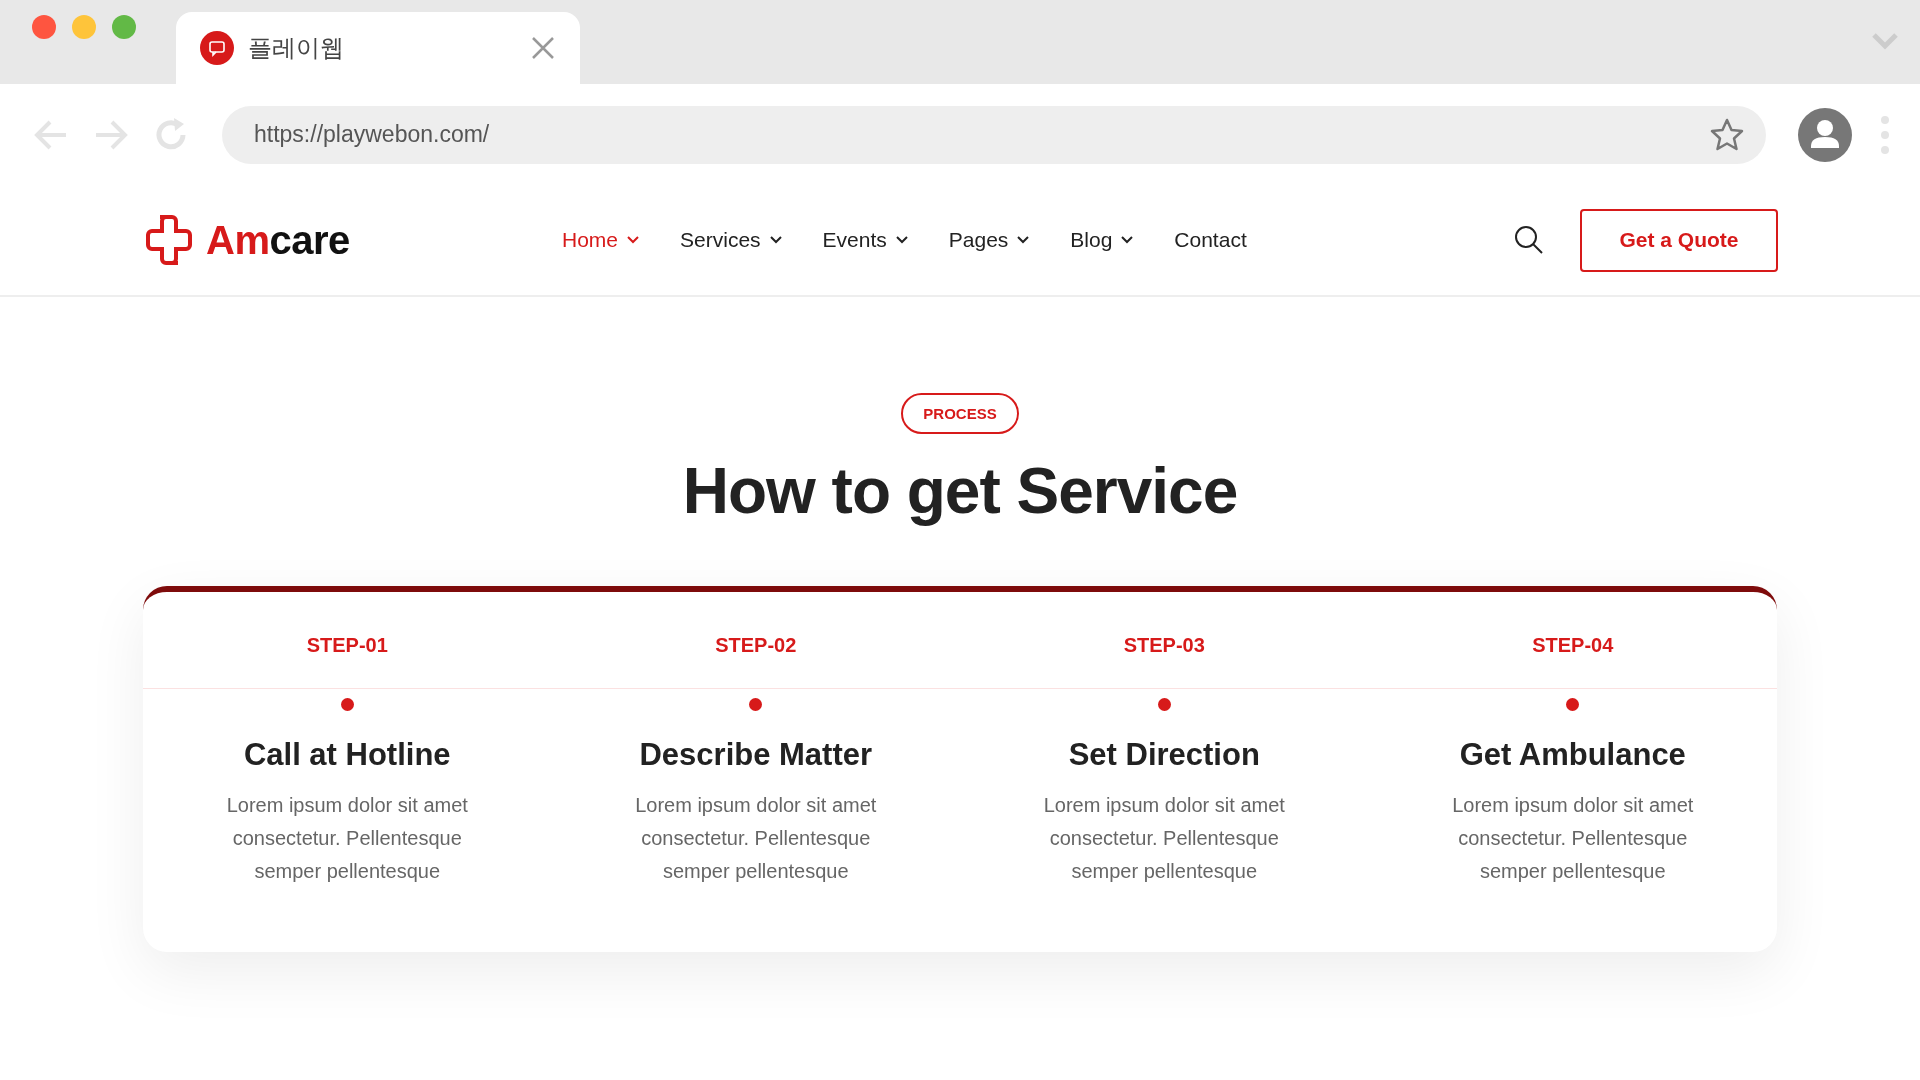 This screenshot has height=1080, width=1920. What do you see at coordinates (756, 646) in the screenshot?
I see `step-label: STEP-02` at bounding box center [756, 646].